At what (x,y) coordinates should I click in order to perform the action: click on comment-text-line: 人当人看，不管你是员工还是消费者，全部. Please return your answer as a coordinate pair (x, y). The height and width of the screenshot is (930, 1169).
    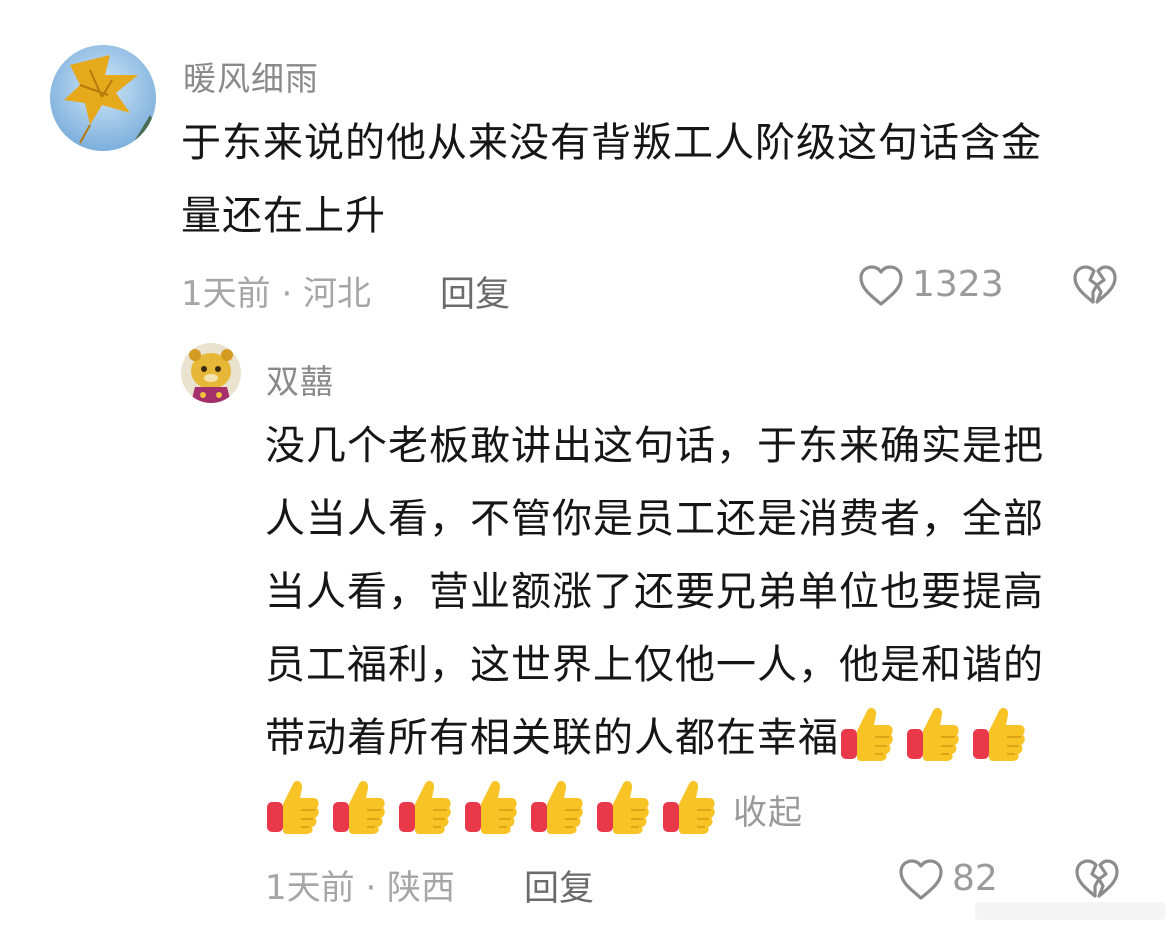
    Looking at the image, I should click on (654, 519).